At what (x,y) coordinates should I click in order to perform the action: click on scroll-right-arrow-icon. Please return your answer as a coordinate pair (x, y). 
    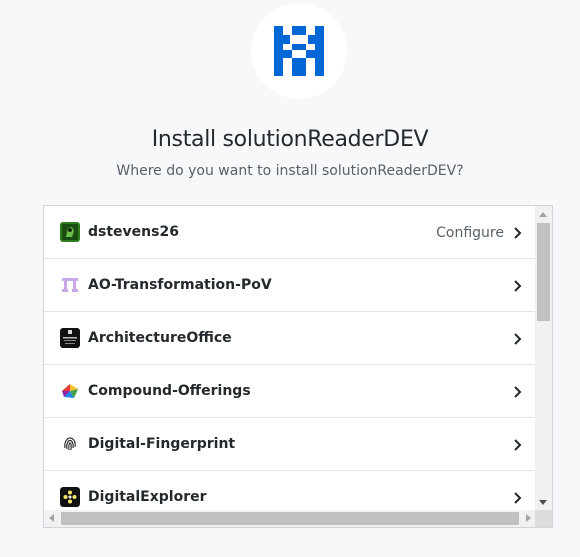
    Looking at the image, I should click on (528, 518).